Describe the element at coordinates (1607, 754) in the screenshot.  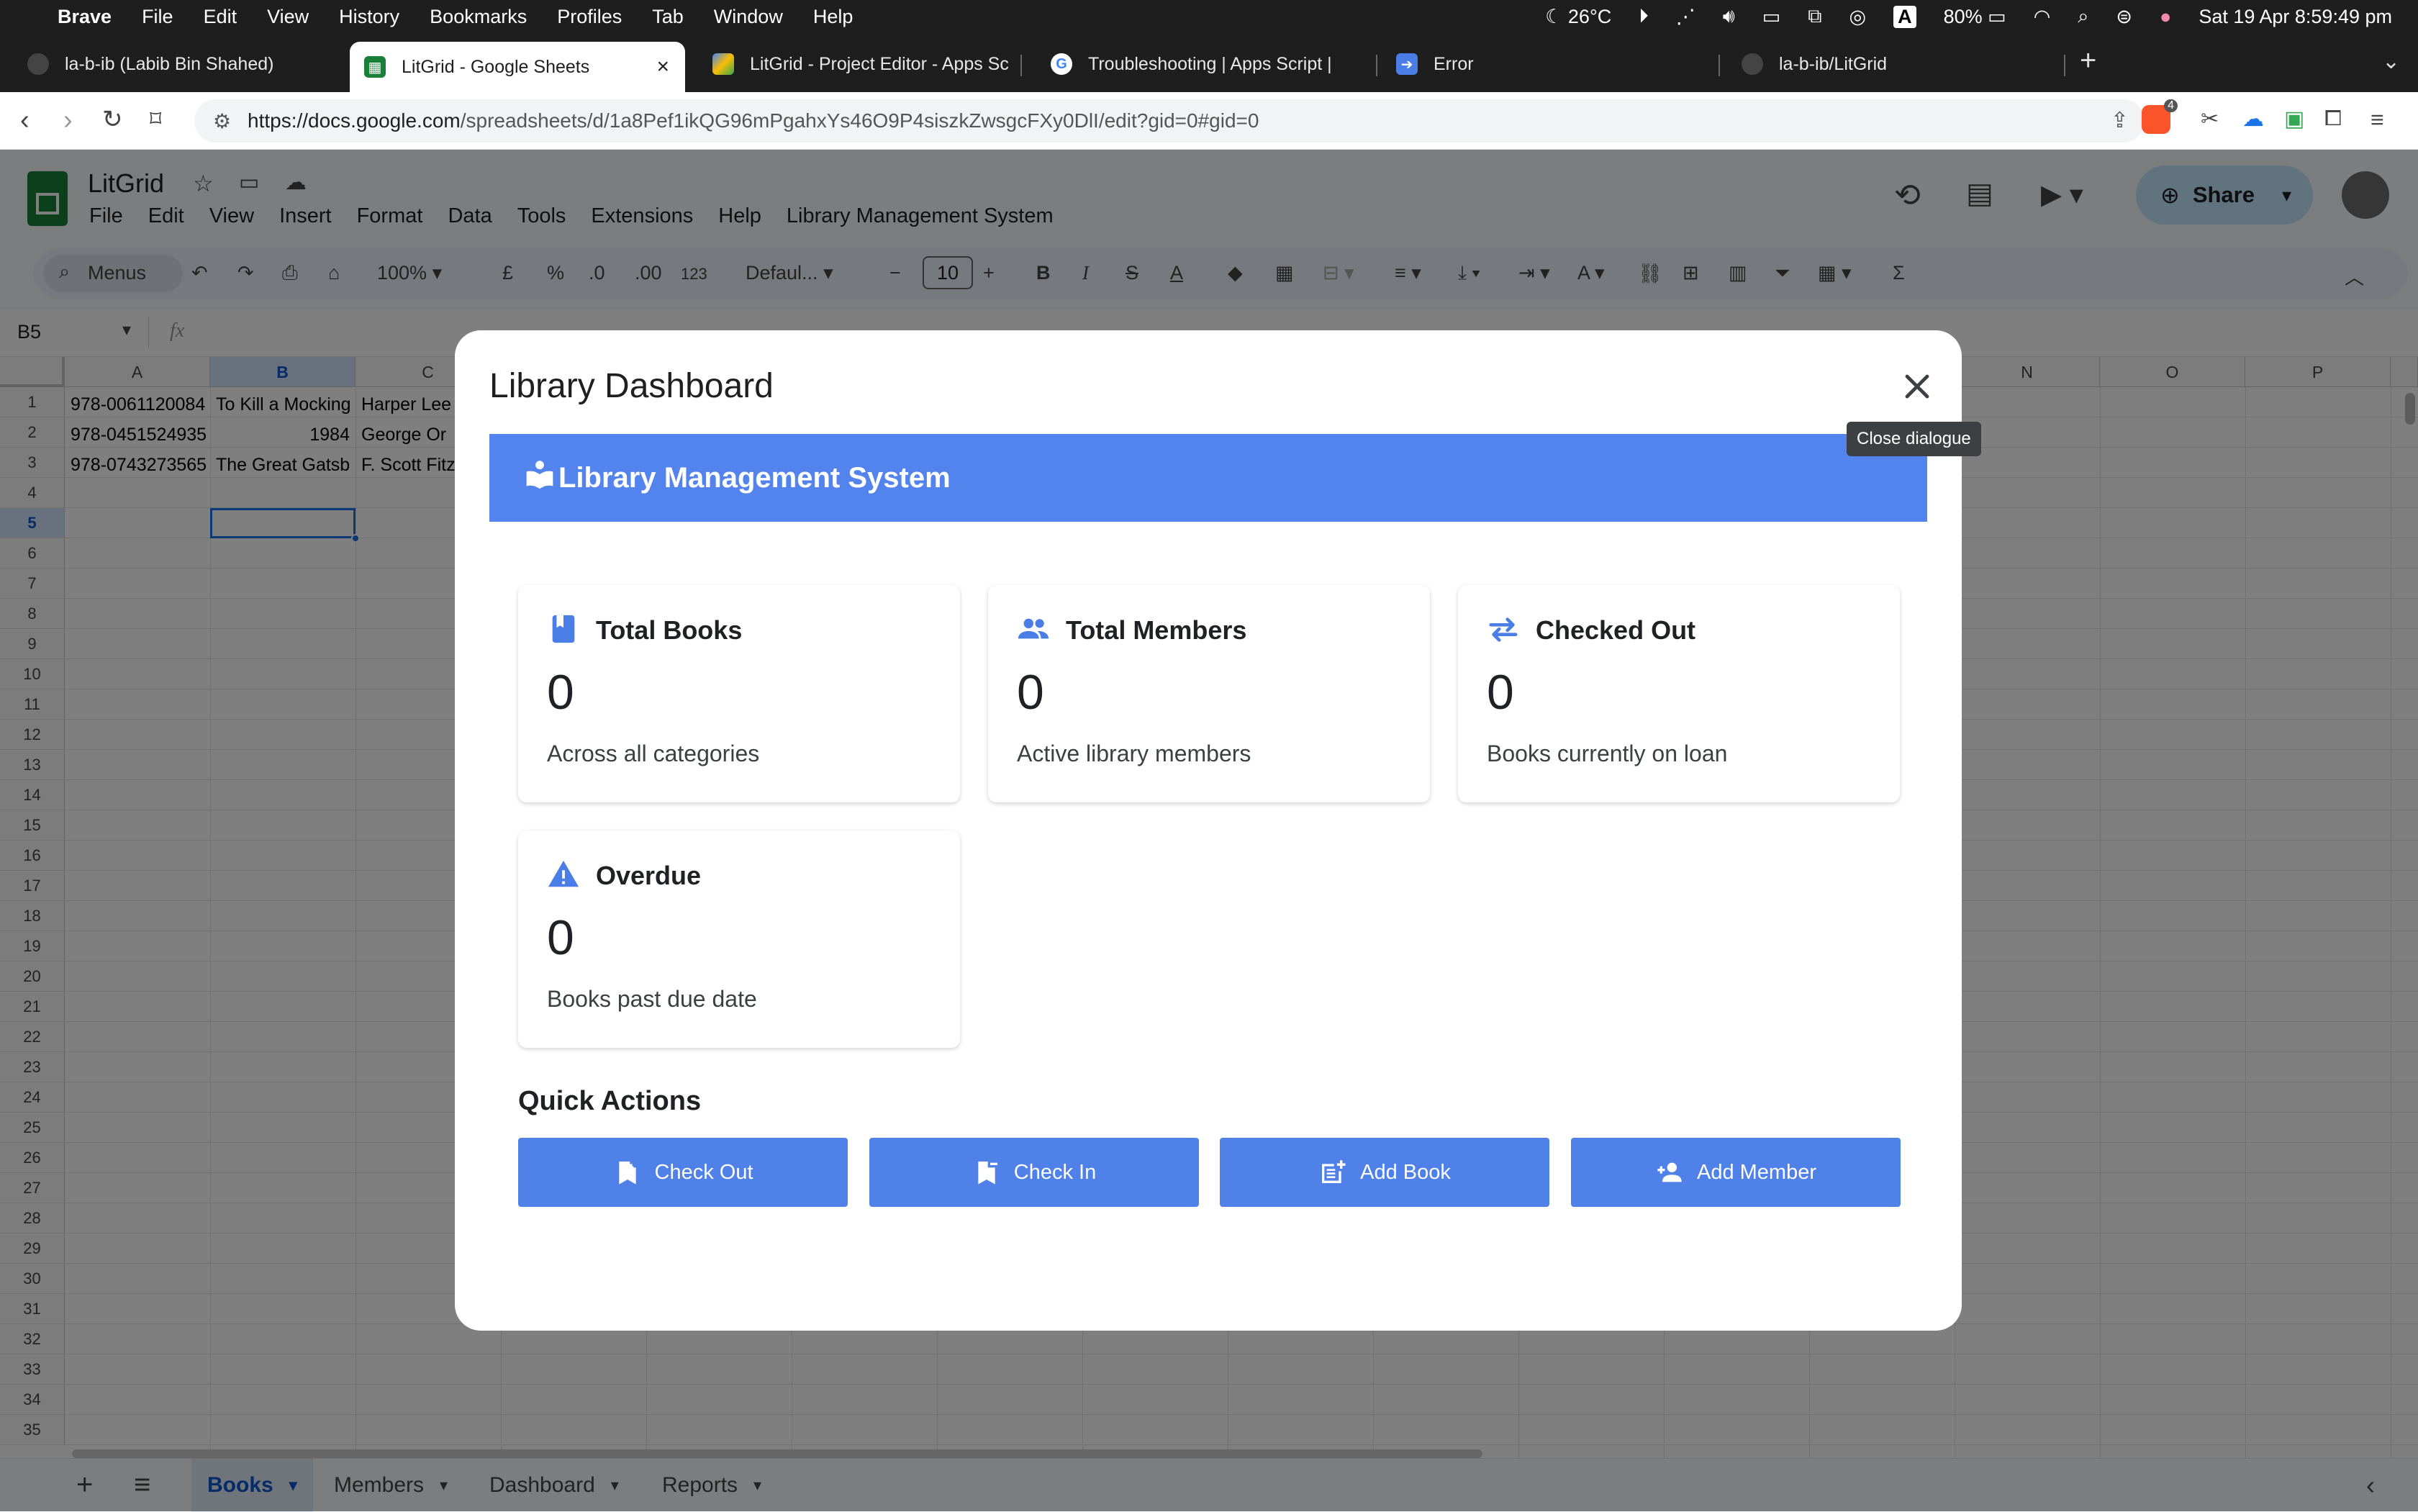
I see `card-description: Books currently on loan` at that location.